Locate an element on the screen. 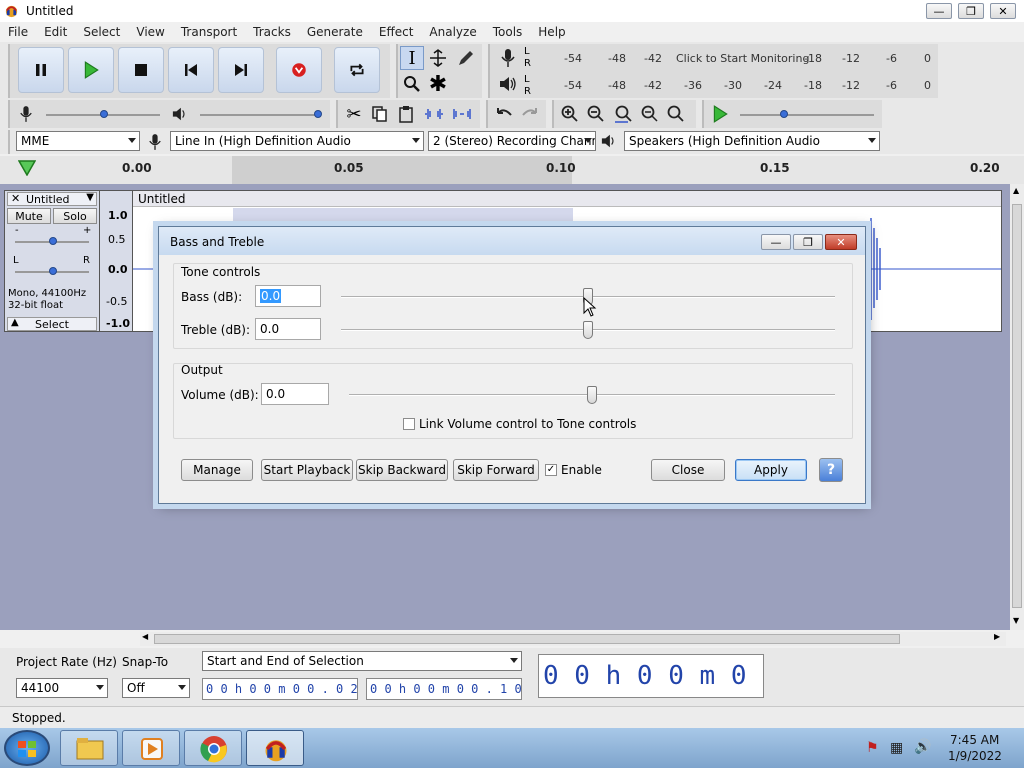 The image size is (1024, 768). skip-forward-button: Skip Forward is located at coordinates (496, 470).